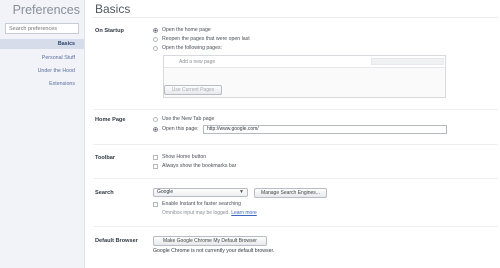 The width and height of the screenshot is (500, 268). Describe the element at coordinates (155, 204) in the screenshot. I see `checkbox-instant` at that location.